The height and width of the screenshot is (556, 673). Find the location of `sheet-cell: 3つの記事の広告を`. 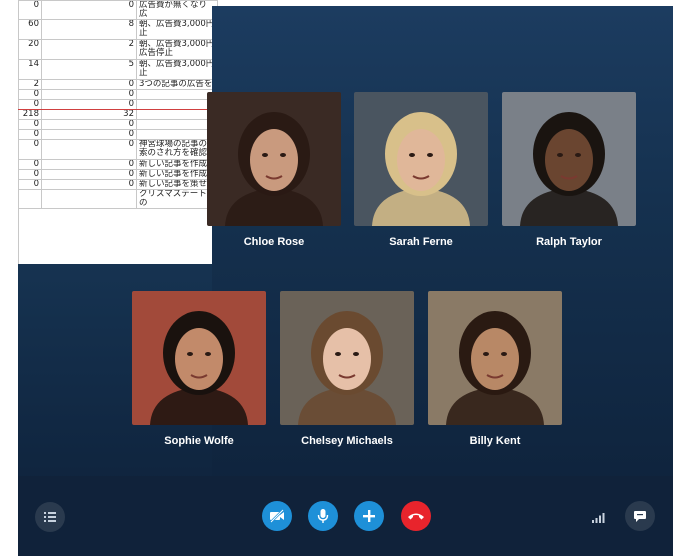

sheet-cell: 3つの記事の広告を is located at coordinates (177, 84).